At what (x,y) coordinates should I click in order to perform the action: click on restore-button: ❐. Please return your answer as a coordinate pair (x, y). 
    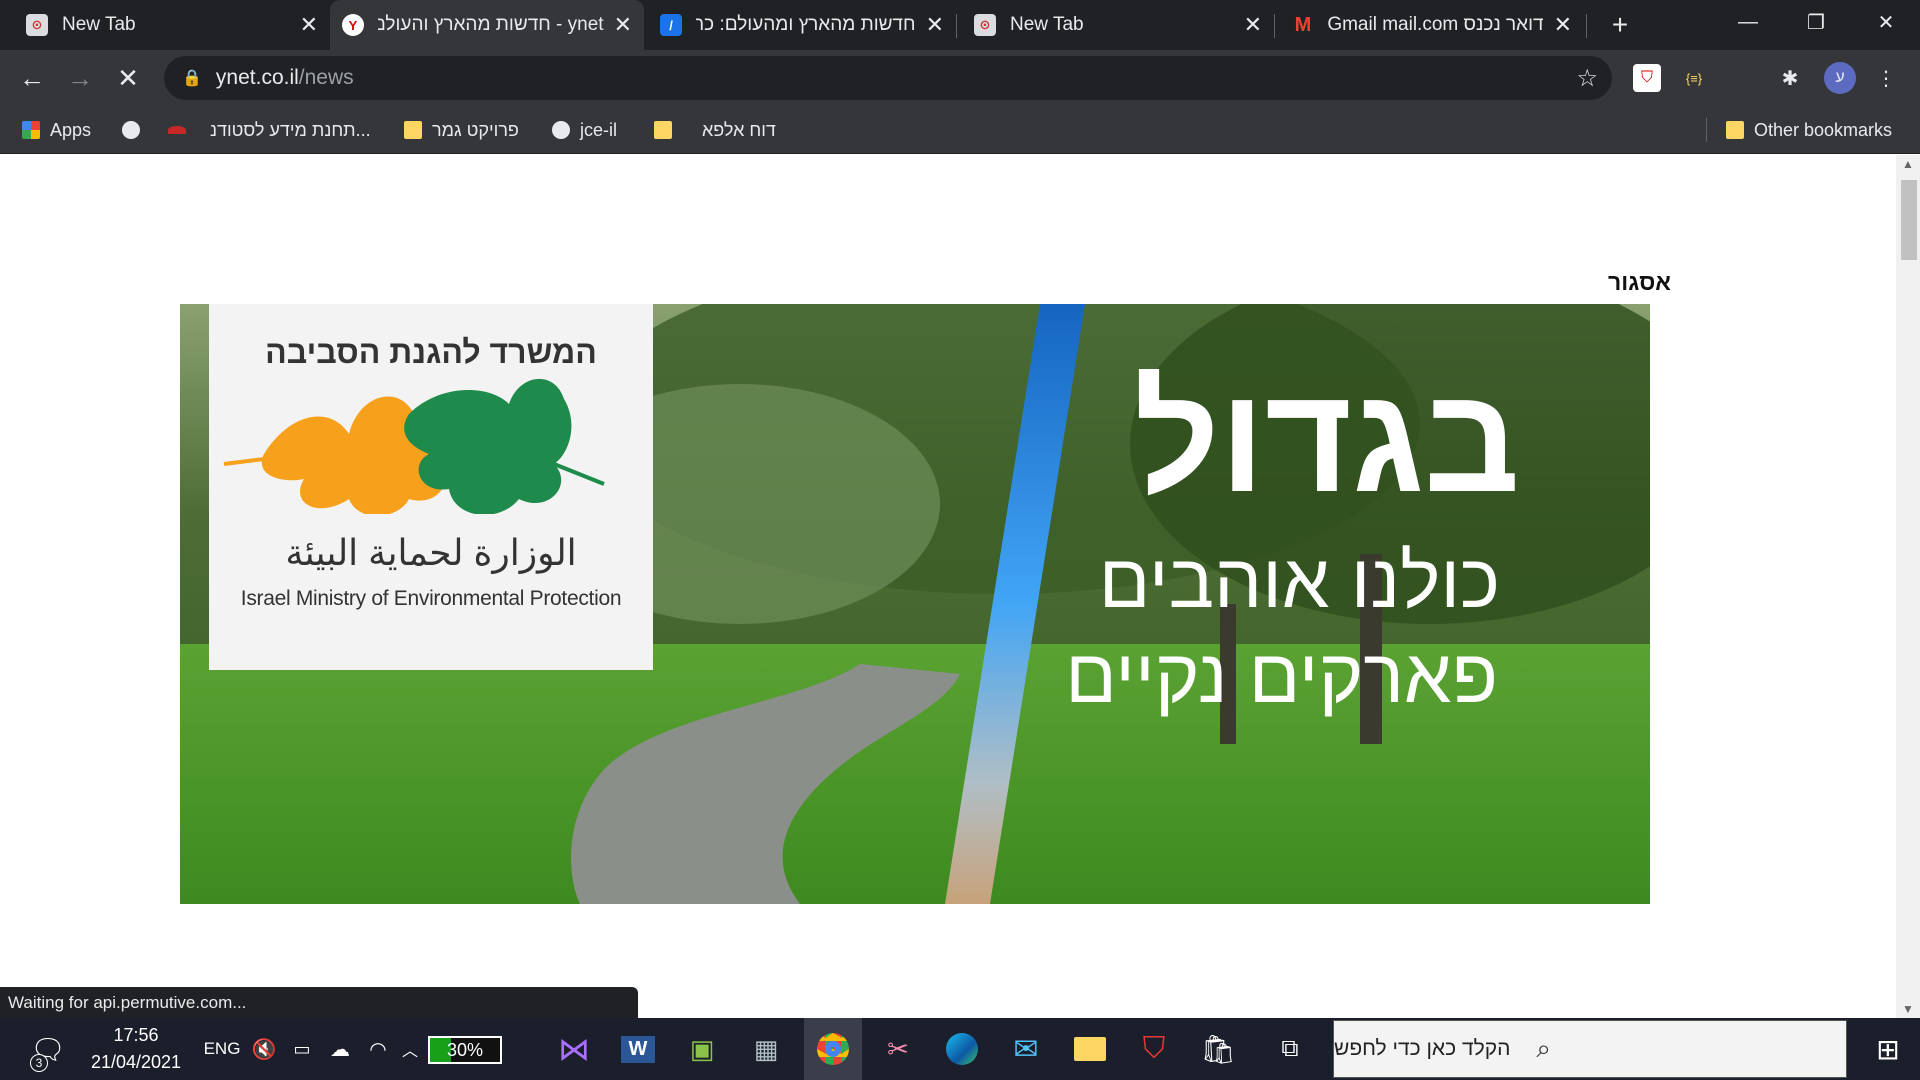
    Looking at the image, I should click on (1816, 22).